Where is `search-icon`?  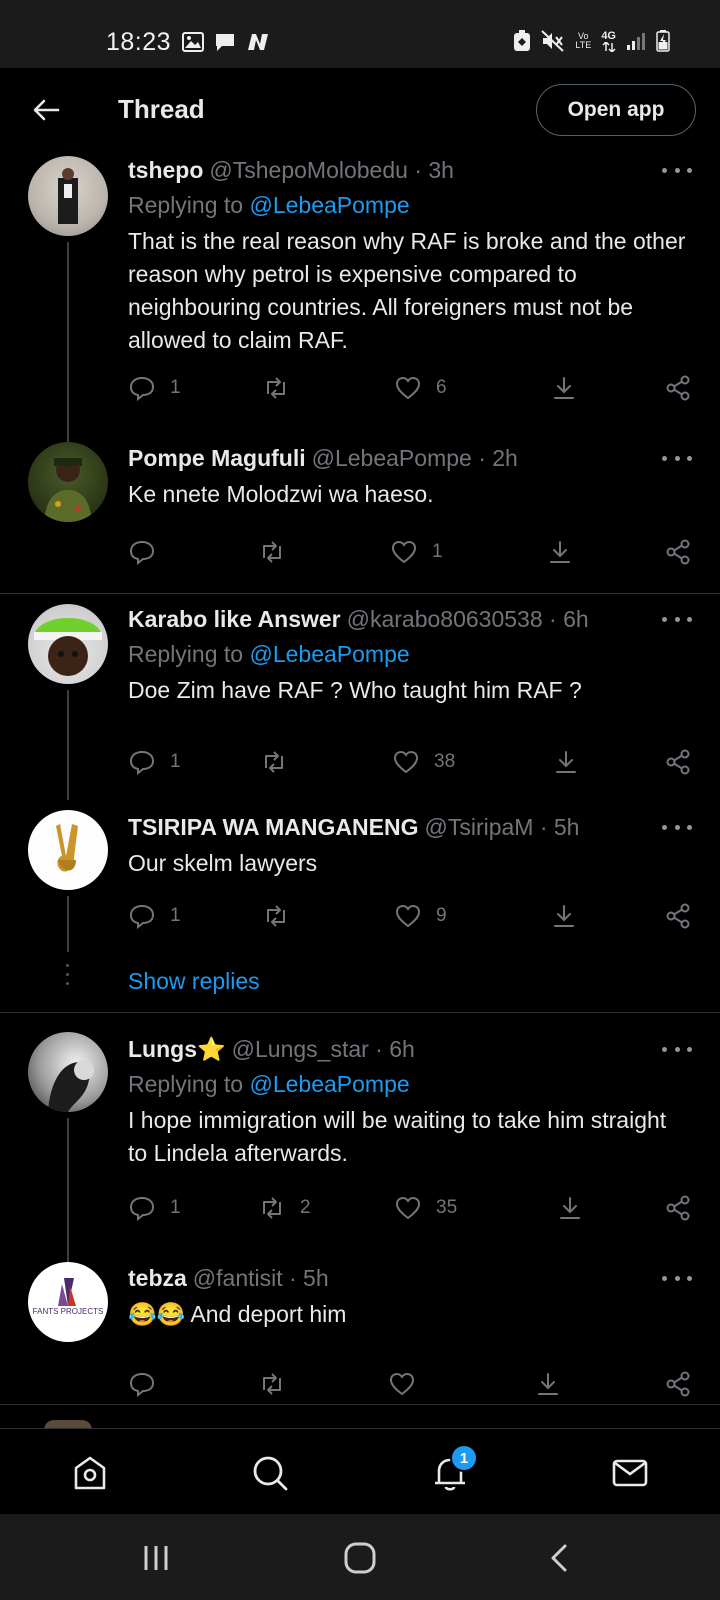 search-icon is located at coordinates (270, 1473).